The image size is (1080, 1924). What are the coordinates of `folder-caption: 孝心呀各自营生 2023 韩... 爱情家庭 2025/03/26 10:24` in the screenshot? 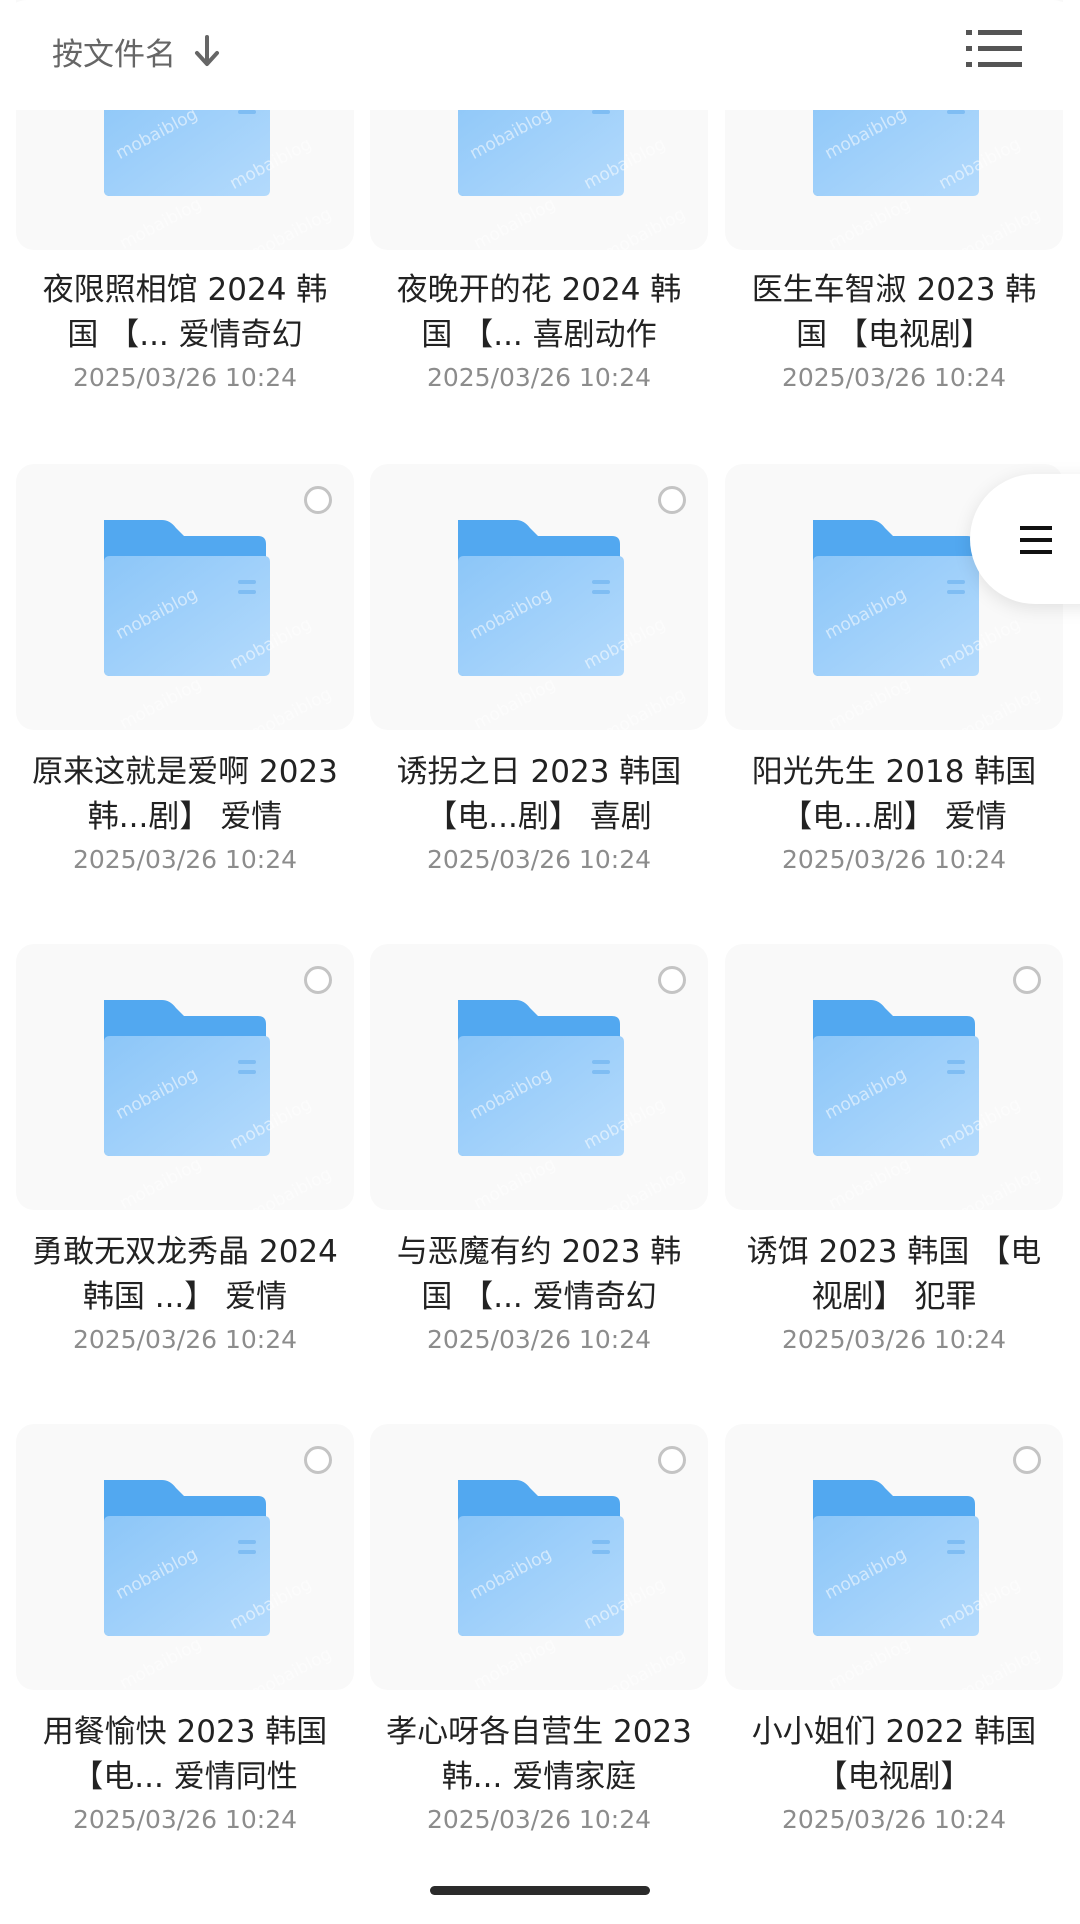 It's located at (539, 1774).